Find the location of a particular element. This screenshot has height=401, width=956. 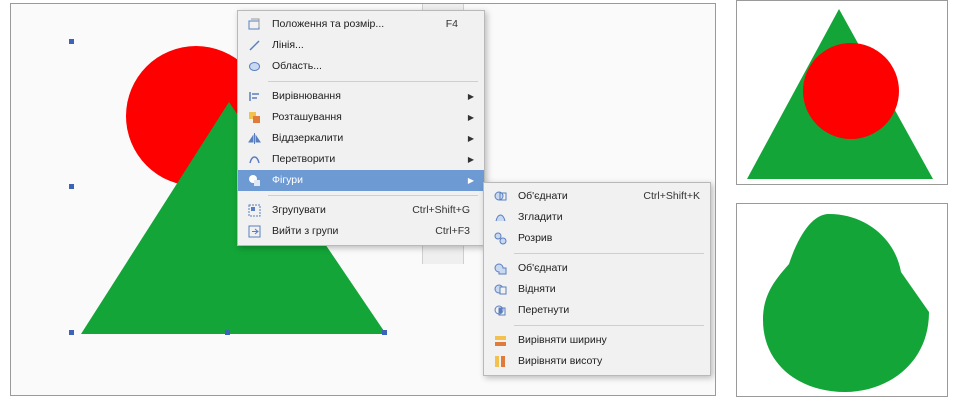

submenu-item-merge: Об'єднати is located at coordinates (597, 268).